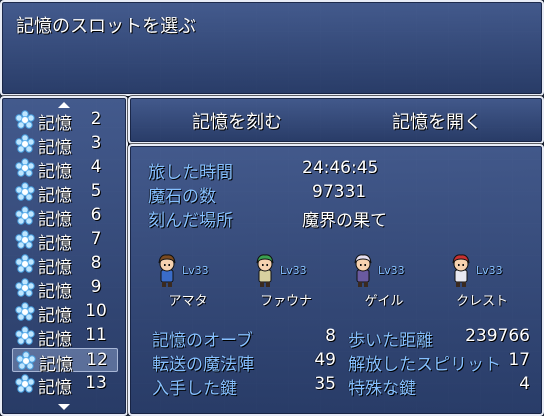 The width and height of the screenshot is (544, 416). What do you see at coordinates (340, 168) in the screenshot?
I see `playtime-value: 24:46:45` at bounding box center [340, 168].